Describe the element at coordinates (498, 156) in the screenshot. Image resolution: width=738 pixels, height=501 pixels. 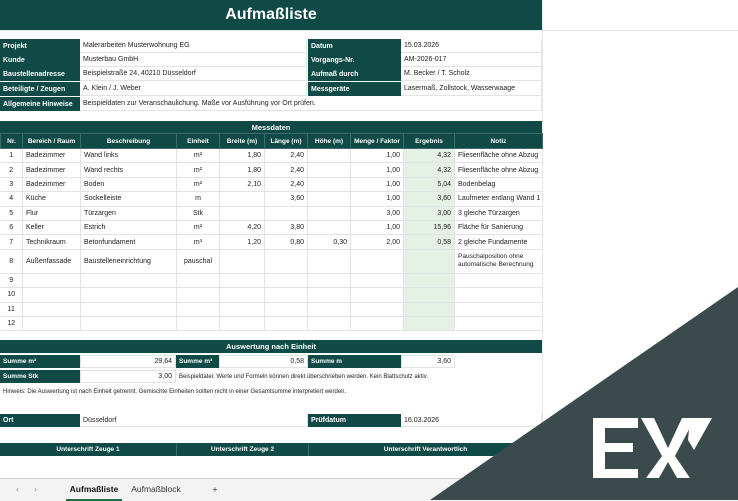
I see `cell-notiz: Fliesenfläche ohne Abzug` at that location.